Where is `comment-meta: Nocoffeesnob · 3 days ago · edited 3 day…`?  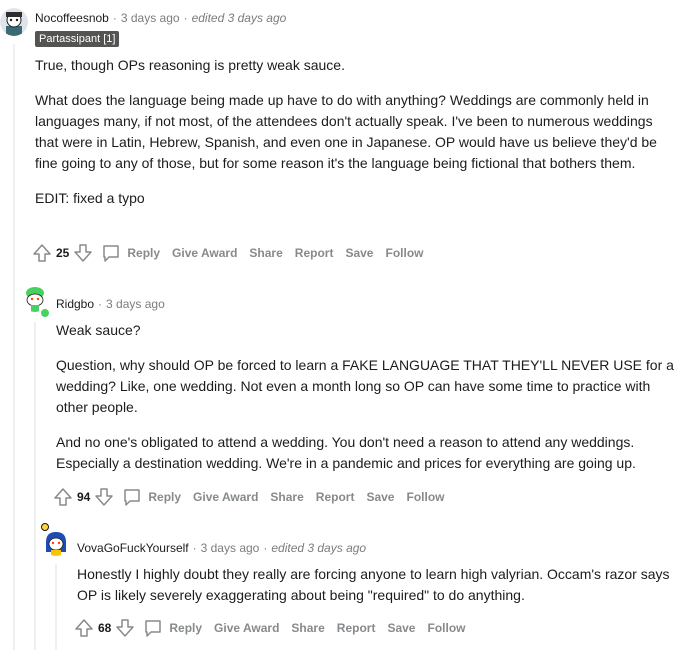
comment-meta: Nocoffeesnob · 3 days ago · edited 3 day… is located at coordinates (160, 18).